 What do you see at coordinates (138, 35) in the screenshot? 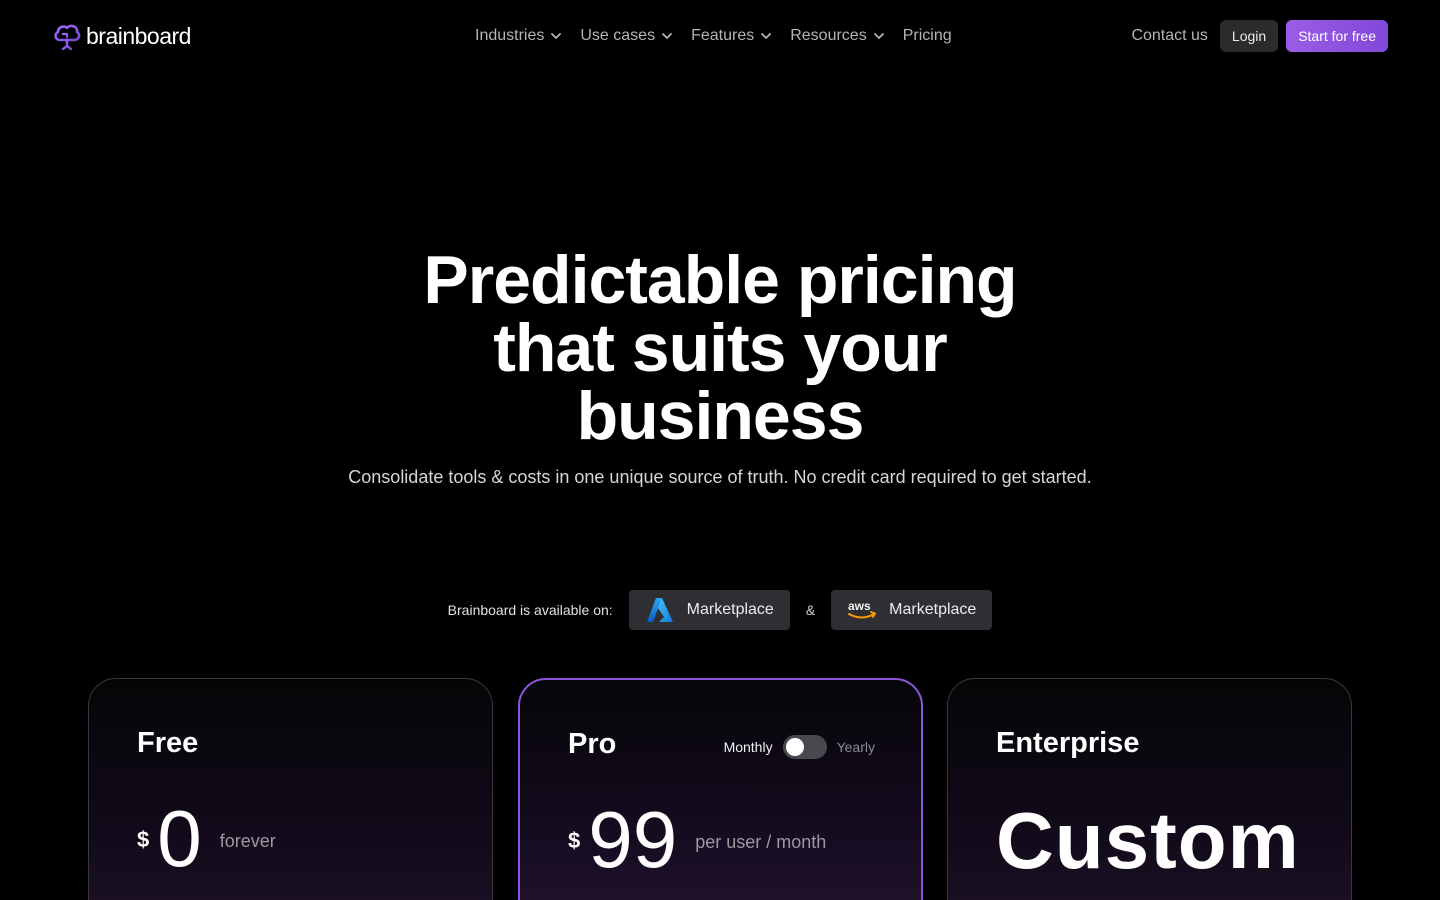
I see `brand-name: brainboard` at bounding box center [138, 35].